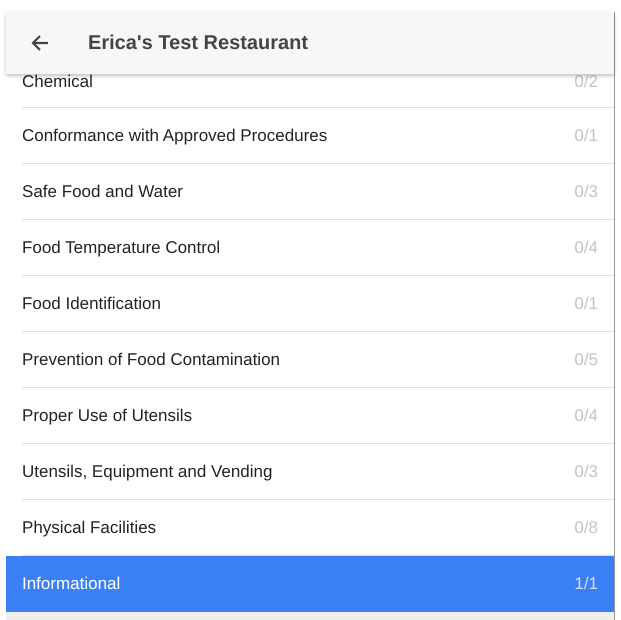 Image resolution: width=621 pixels, height=620 pixels. What do you see at coordinates (586, 360) in the screenshot?
I see `category-count: 0/5` at bounding box center [586, 360].